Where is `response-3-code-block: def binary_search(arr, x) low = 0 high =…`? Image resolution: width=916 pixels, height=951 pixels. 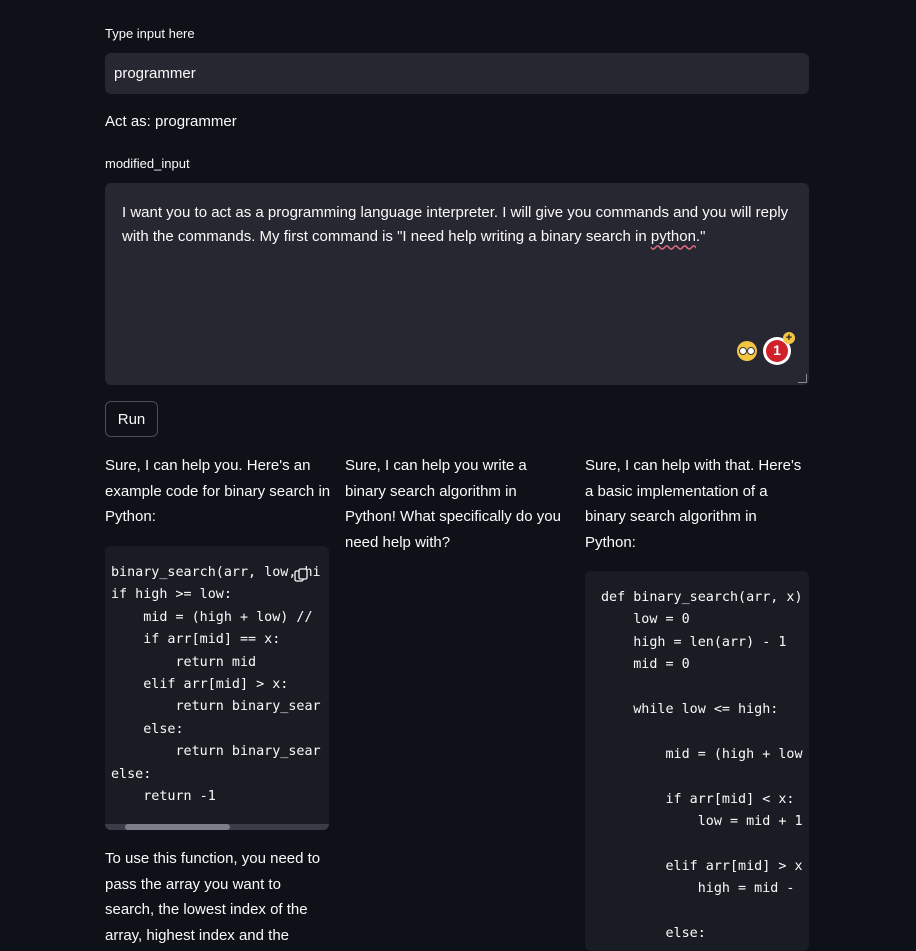
response-3-code-block: def binary_search(arr, x) low = 0 high =… is located at coordinates (697, 761).